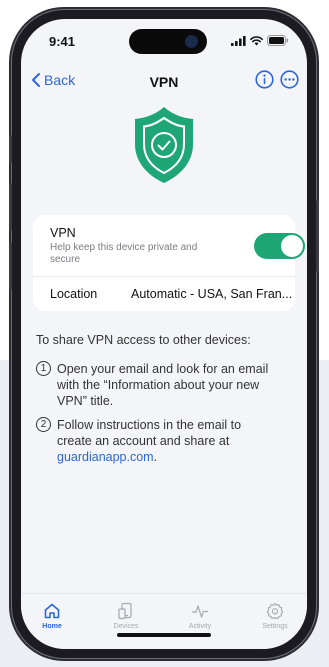  What do you see at coordinates (200, 611) in the screenshot?
I see `activity-icon` at bounding box center [200, 611].